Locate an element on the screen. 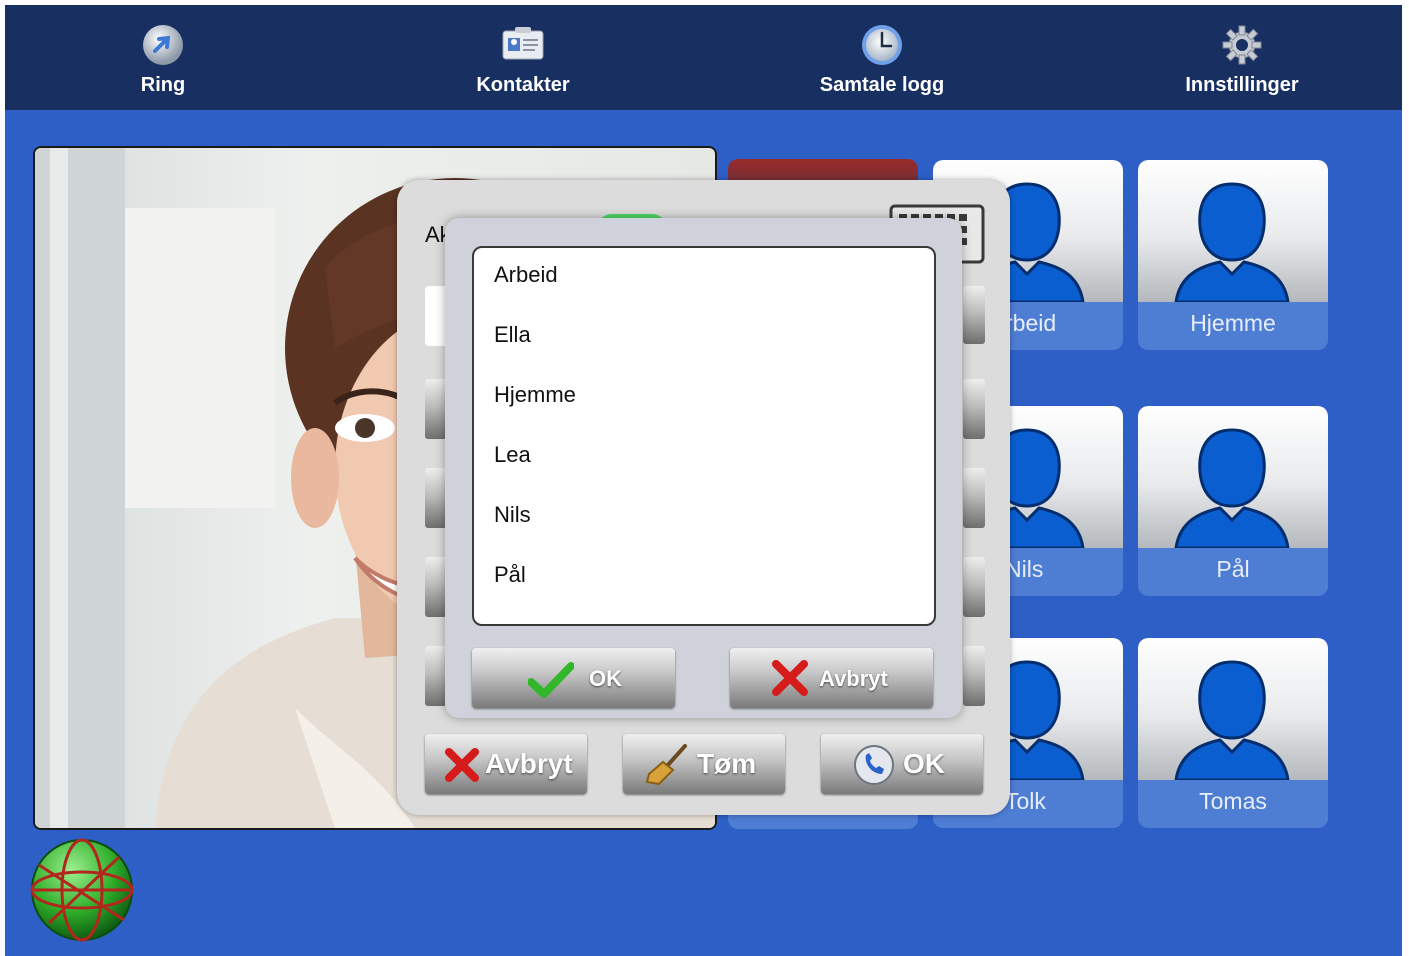 The height and width of the screenshot is (956, 1409). dialog-clear-label: Tøm is located at coordinates (727, 763).